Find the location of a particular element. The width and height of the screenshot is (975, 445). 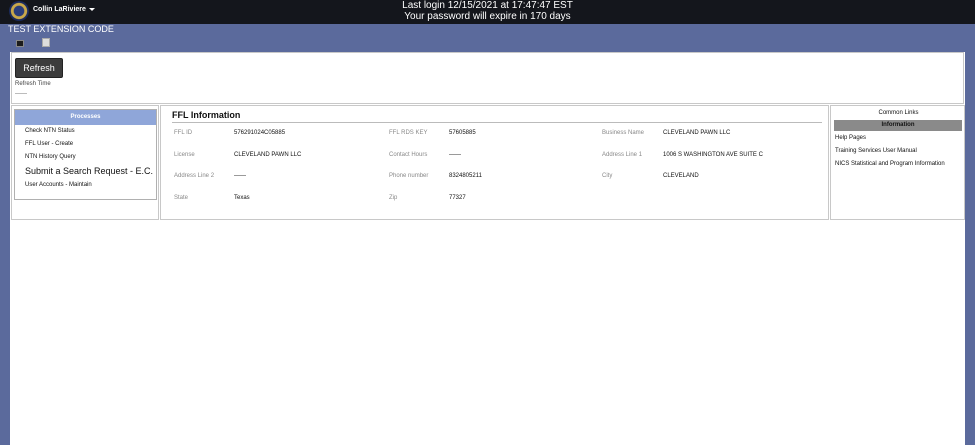

contact-hours-label: Contact Hours is located at coordinates (408, 155).